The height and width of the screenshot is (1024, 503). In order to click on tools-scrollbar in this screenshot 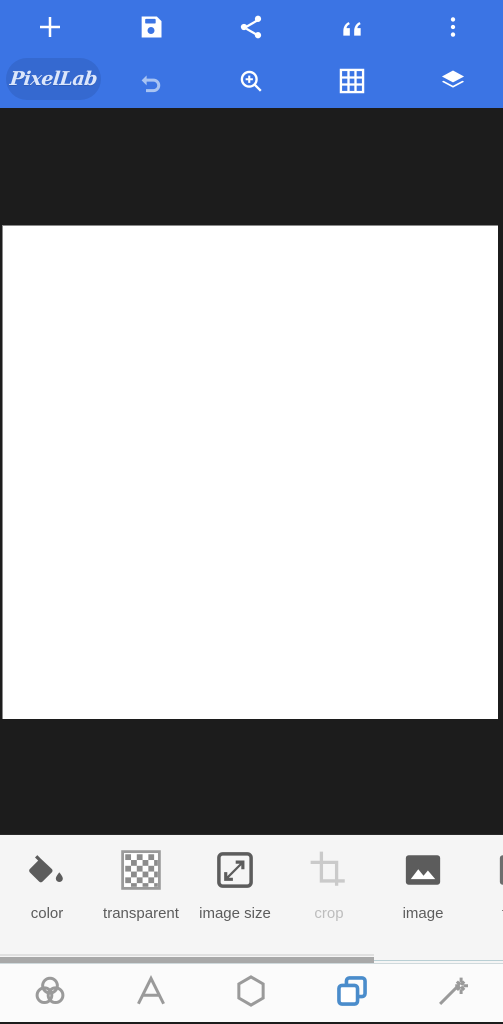, I will do `click(251, 959)`.